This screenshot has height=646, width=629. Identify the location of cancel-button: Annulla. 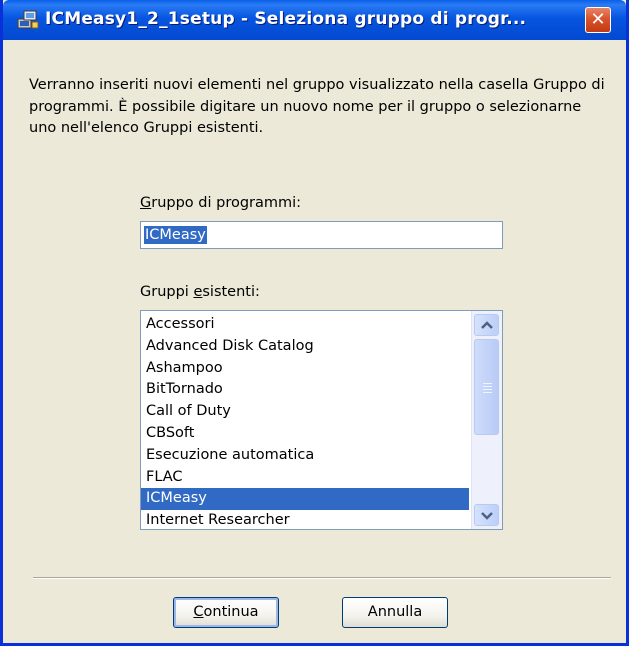
(395, 612).